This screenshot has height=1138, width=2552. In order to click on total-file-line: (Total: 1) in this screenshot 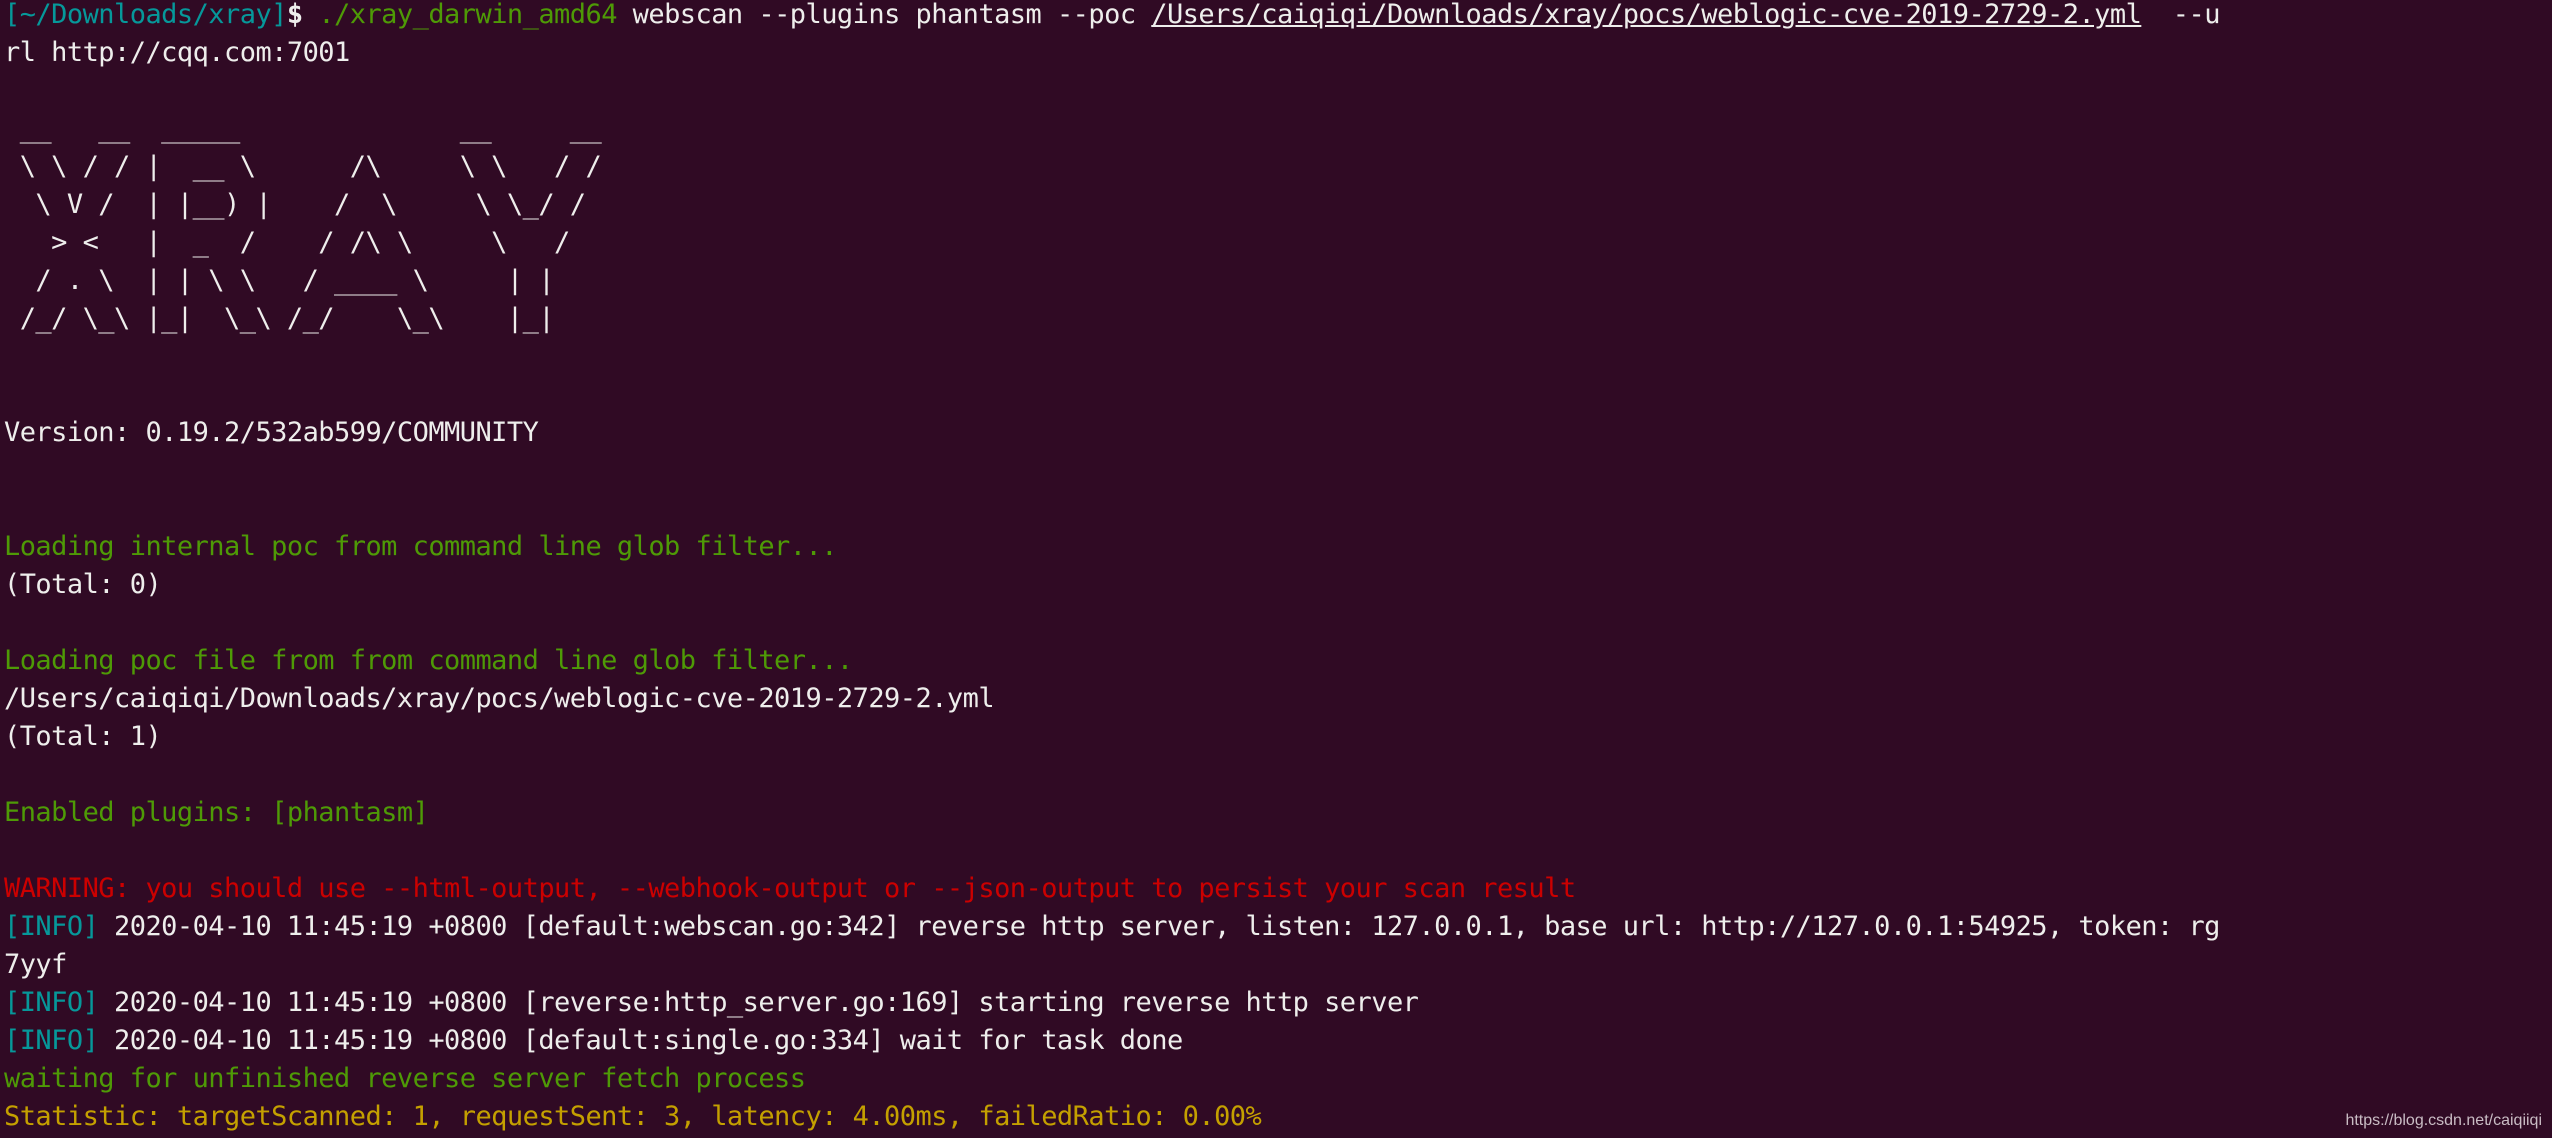, I will do `click(83, 736)`.